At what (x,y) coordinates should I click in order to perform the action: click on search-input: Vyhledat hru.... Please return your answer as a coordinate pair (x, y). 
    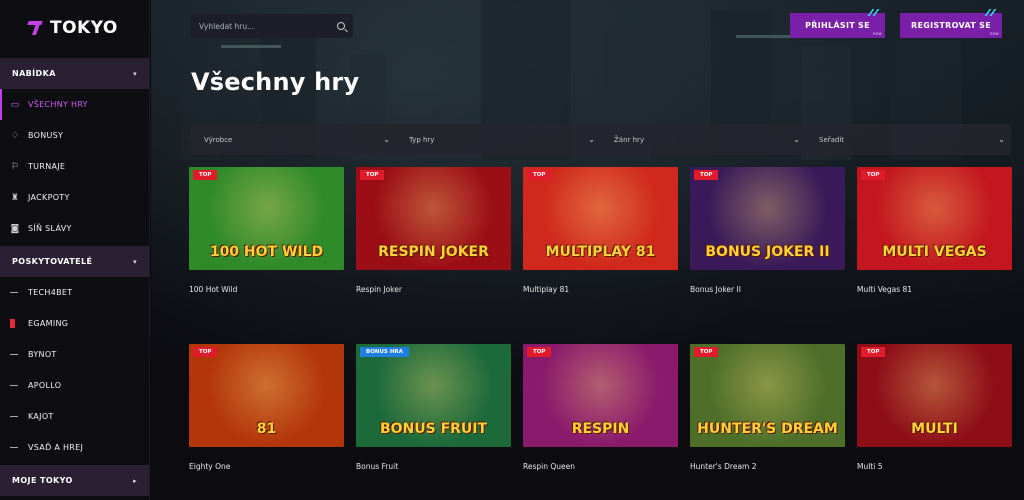
    Looking at the image, I should click on (272, 26).